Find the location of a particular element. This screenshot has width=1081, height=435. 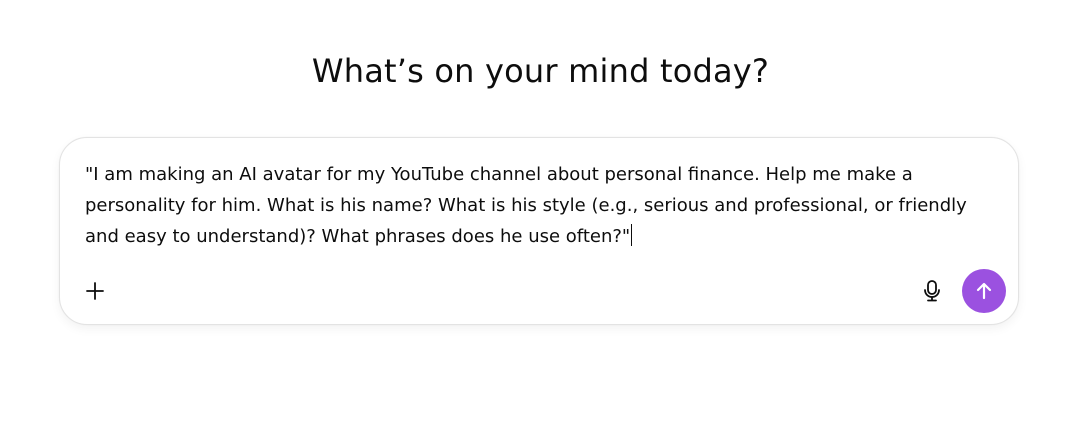

microphone-icon is located at coordinates (932, 291).